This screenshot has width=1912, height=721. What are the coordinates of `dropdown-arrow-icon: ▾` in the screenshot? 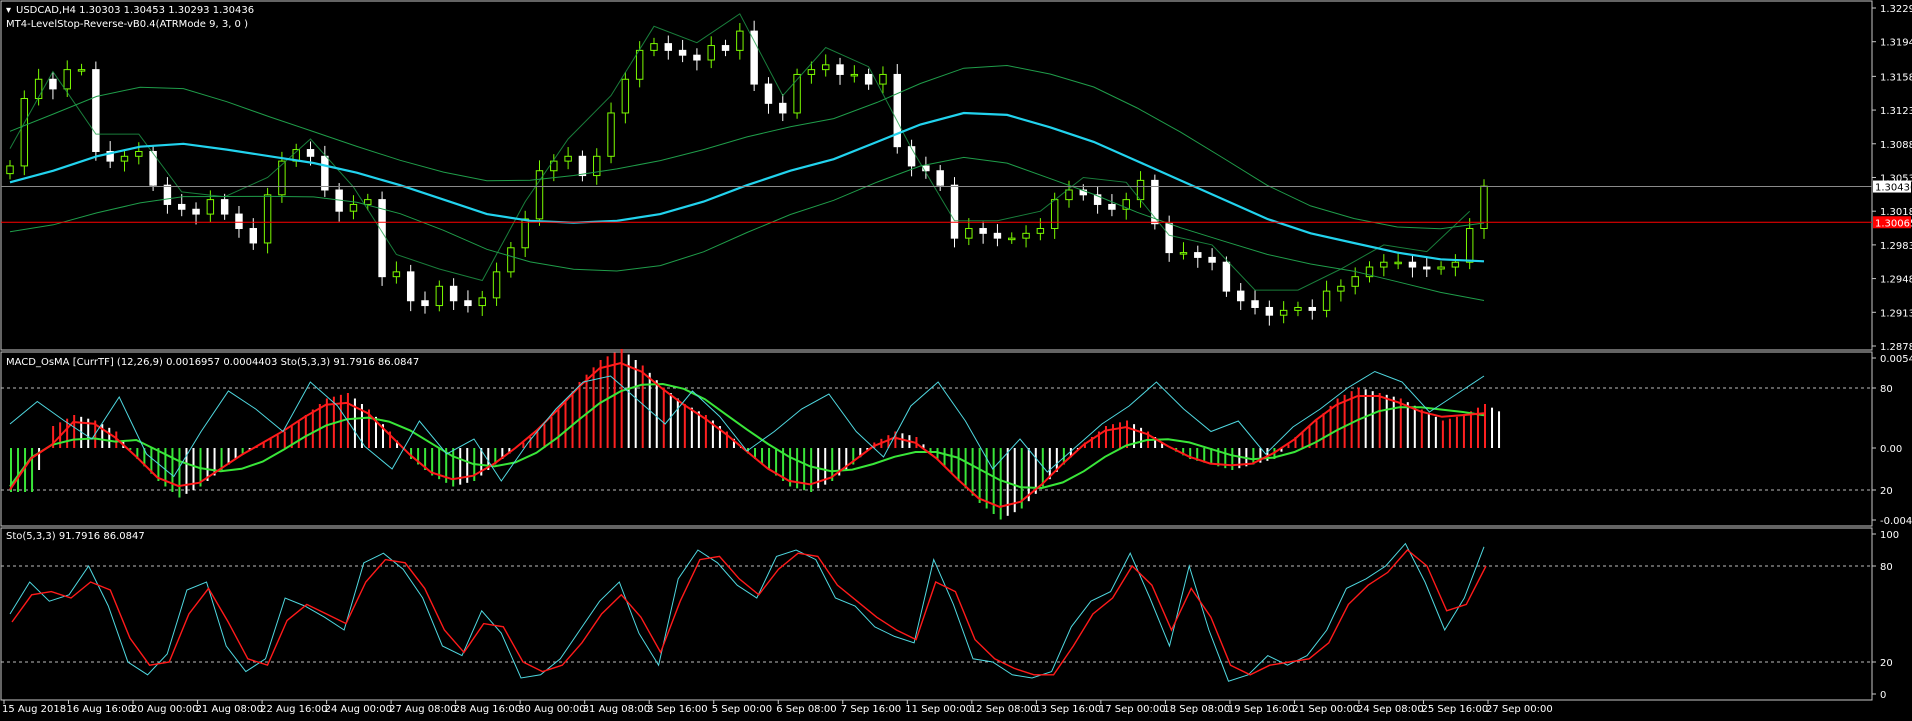 It's located at (8, 10).